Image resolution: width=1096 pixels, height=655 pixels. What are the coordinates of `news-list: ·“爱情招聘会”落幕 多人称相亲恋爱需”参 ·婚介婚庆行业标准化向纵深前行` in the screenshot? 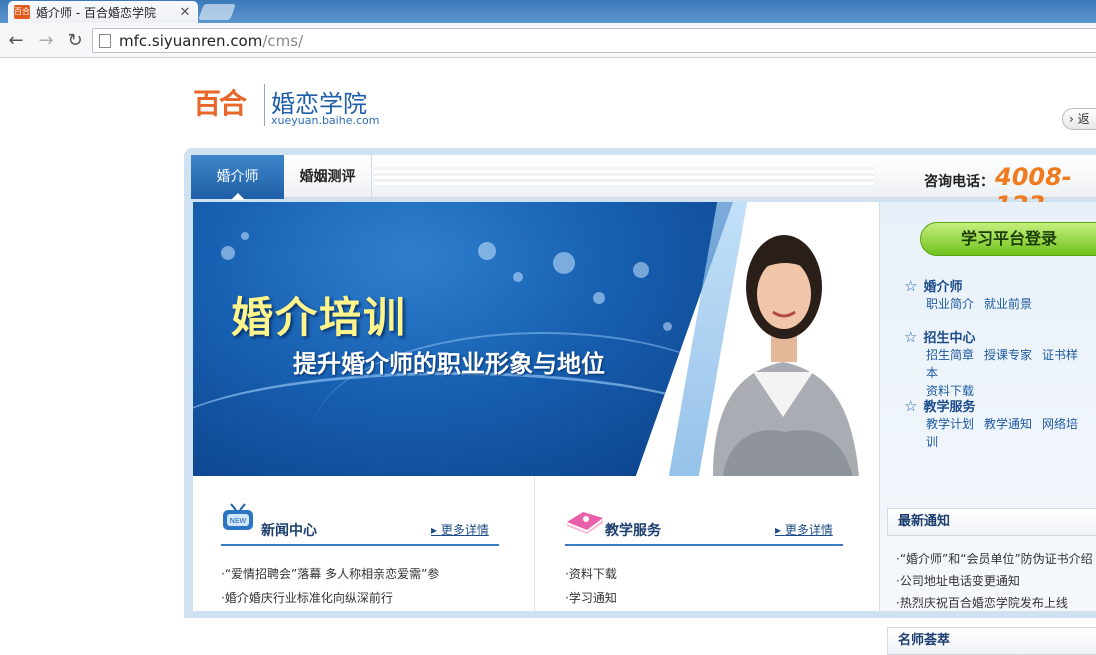 It's located at (330, 586).